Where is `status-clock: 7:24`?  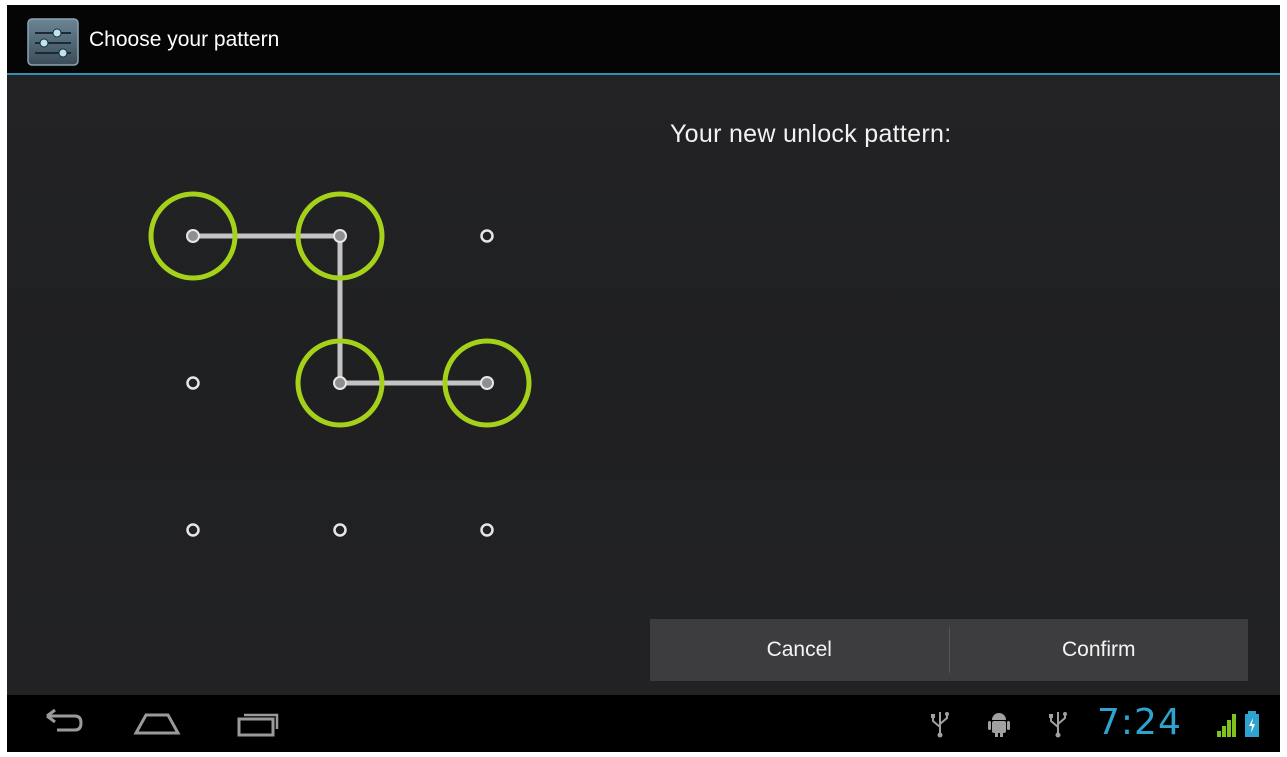
status-clock: 7:24 is located at coordinates (1139, 722).